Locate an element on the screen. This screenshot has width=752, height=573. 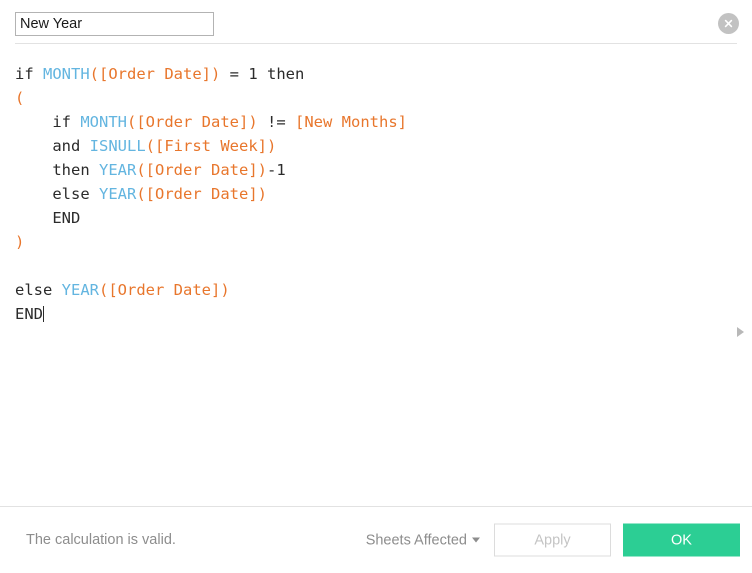
footer-actions: Sheets Affected Apply OK is located at coordinates (553, 540).